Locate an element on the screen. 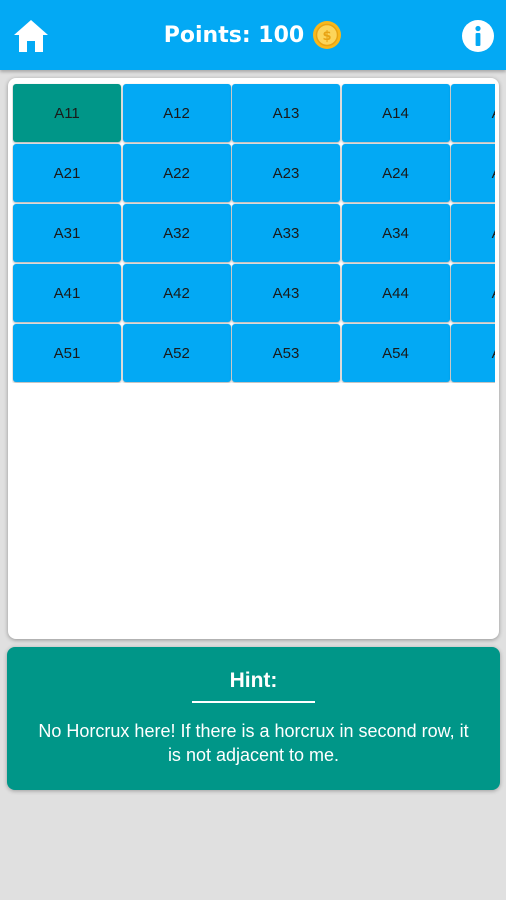 This screenshot has width=506, height=900. grid-cell-a51: A51 is located at coordinates (67, 353).